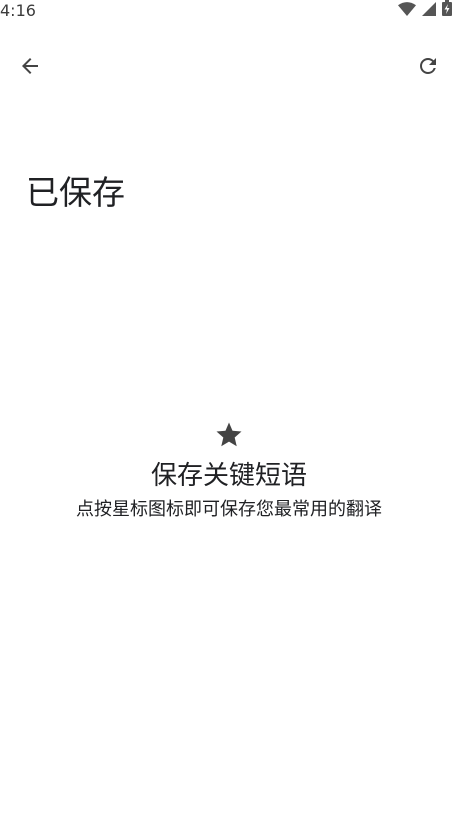  I want to click on refresh-button, so click(428, 68).